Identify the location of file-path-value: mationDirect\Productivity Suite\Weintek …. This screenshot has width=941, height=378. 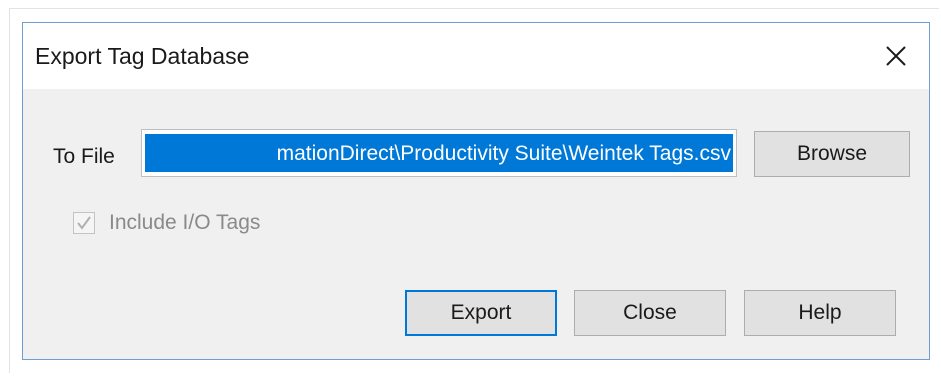
(503, 153).